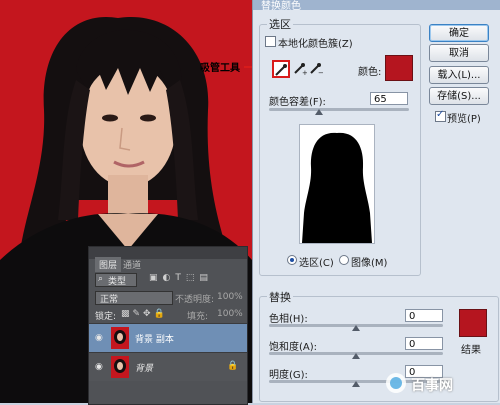 The width and height of the screenshot is (500, 405). What do you see at coordinates (432, 386) in the screenshot?
I see `watermark-text: 百事网` at bounding box center [432, 386].